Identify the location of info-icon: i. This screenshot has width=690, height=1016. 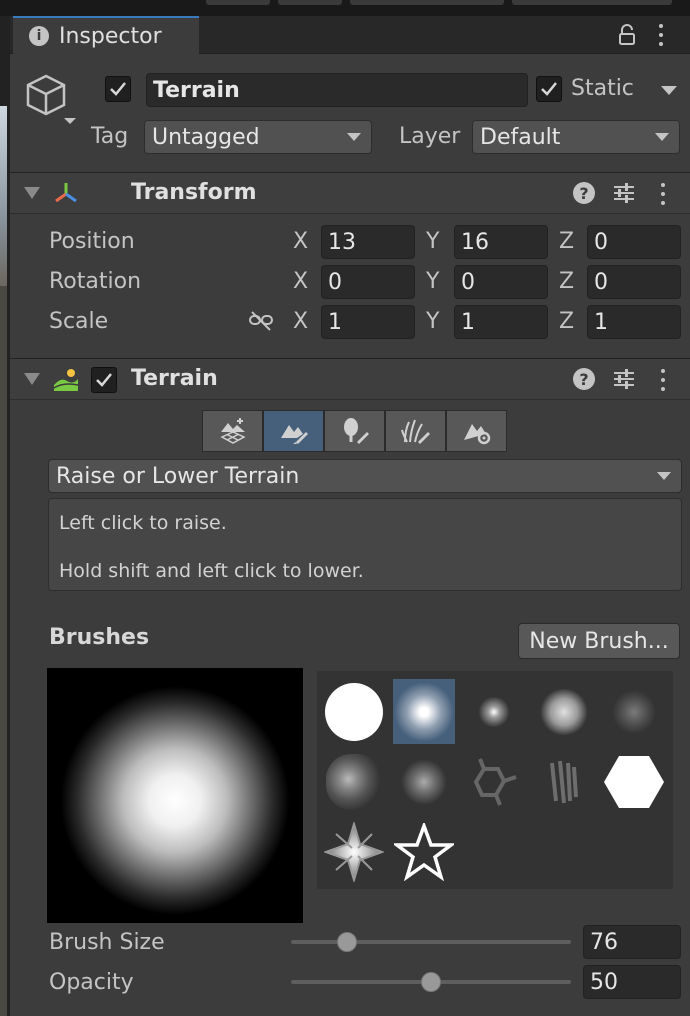
(39, 36).